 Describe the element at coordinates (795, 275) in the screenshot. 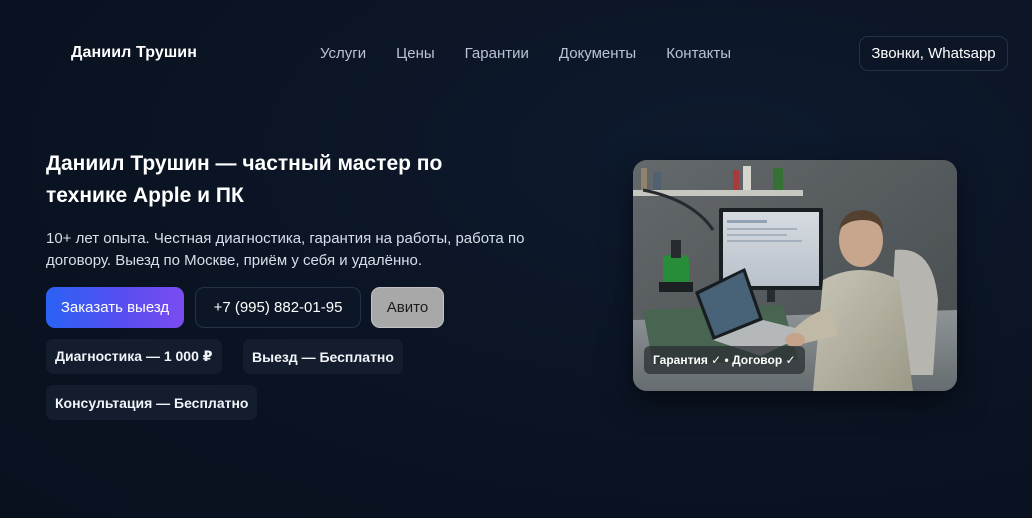

I see `master-photo: Гарантия ✓ • Договор ✓` at that location.